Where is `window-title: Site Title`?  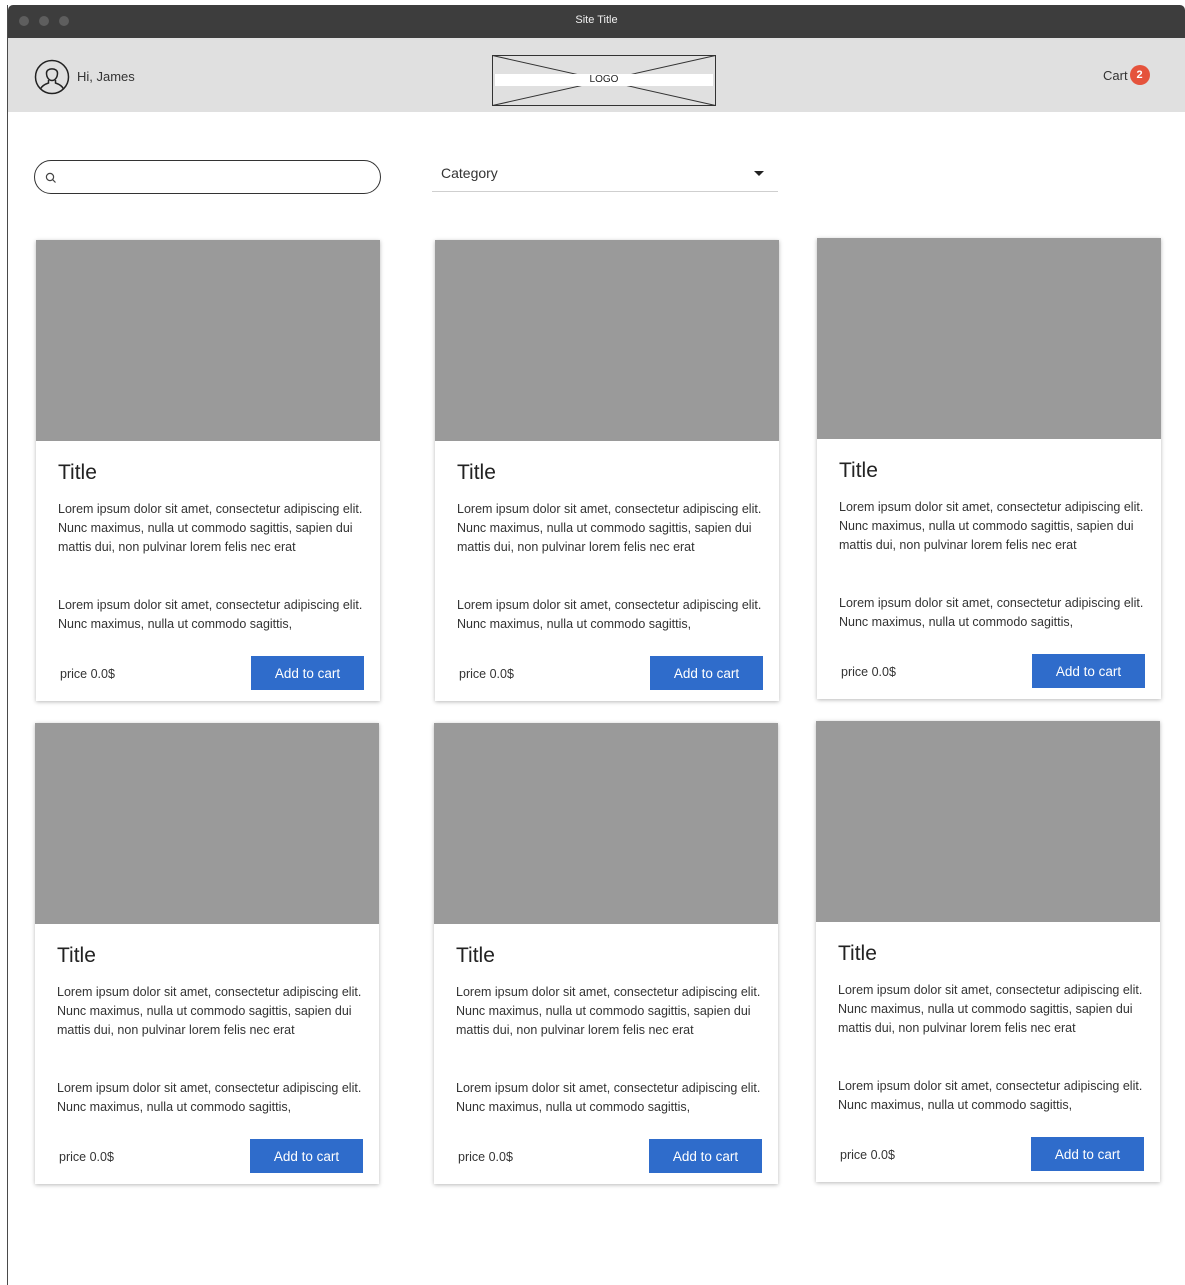
window-title: Site Title is located at coordinates (596, 20).